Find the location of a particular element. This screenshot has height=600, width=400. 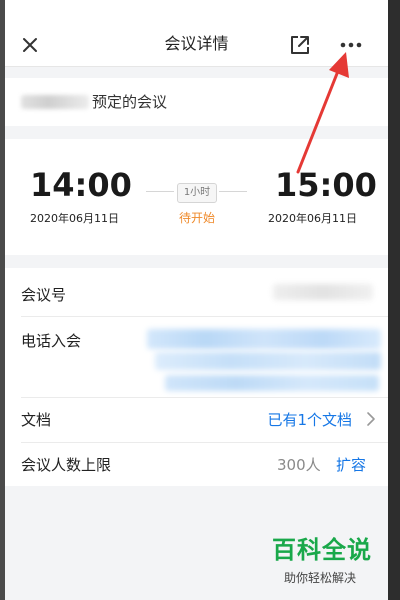

capacity-row: 会议人数上限 300人 扩容 is located at coordinates (196, 464).